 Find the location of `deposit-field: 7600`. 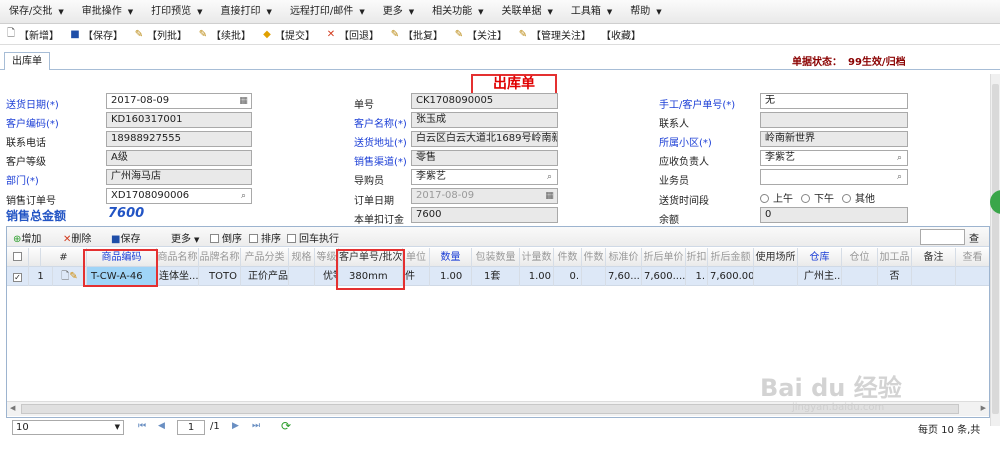

deposit-field: 7600 is located at coordinates (484, 215).